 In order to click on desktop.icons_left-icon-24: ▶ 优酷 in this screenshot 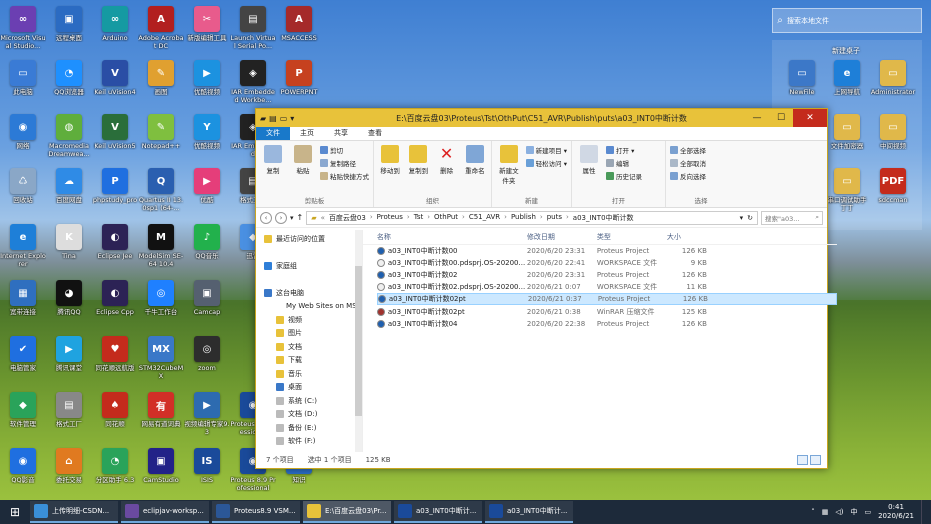, I will do `click(207, 194)`.